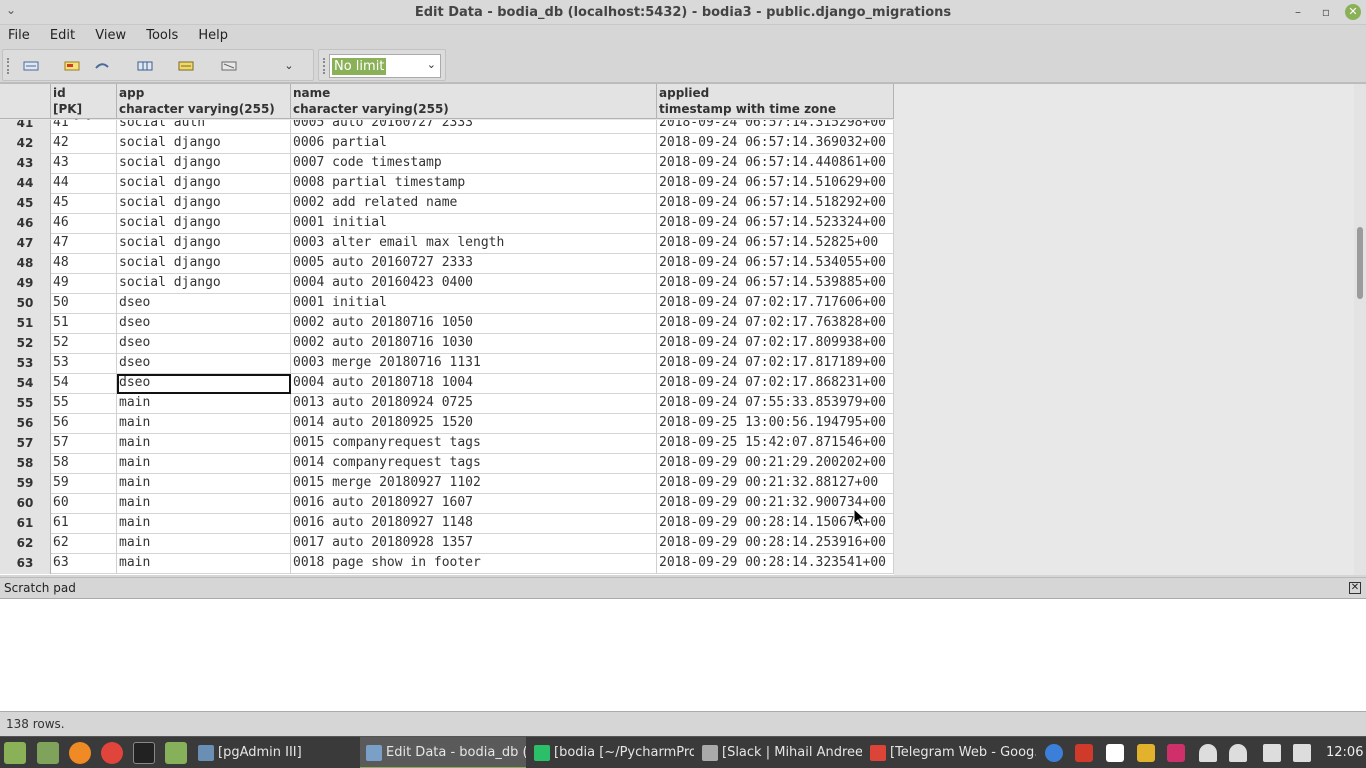  Describe the element at coordinates (775, 464) in the screenshot. I see `cell-applied: 2018-09-29 00:21:29.200202+00` at that location.